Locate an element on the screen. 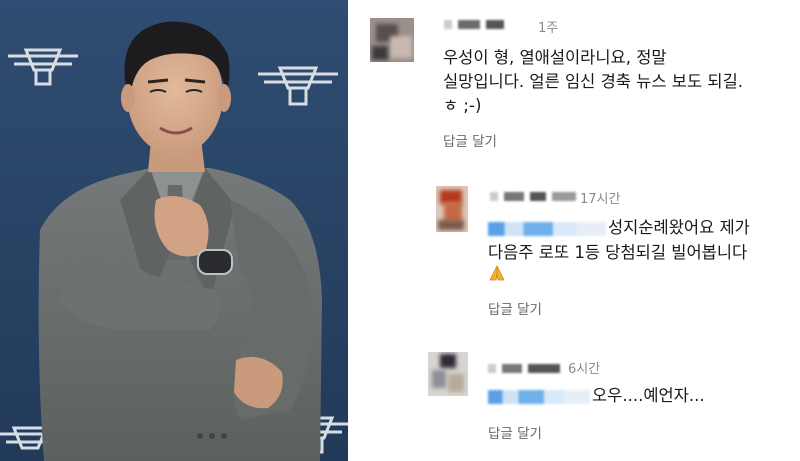 This screenshot has width=800, height=461. comment-timestamp: 1주 is located at coordinates (548, 28).